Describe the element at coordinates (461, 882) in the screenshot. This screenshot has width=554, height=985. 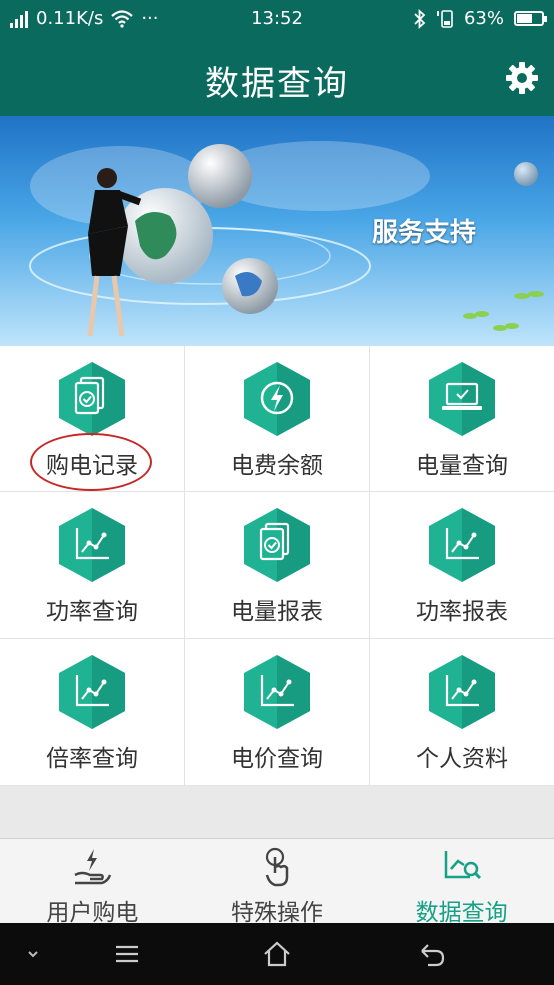
I see `tab-data-query: 数据查询` at that location.